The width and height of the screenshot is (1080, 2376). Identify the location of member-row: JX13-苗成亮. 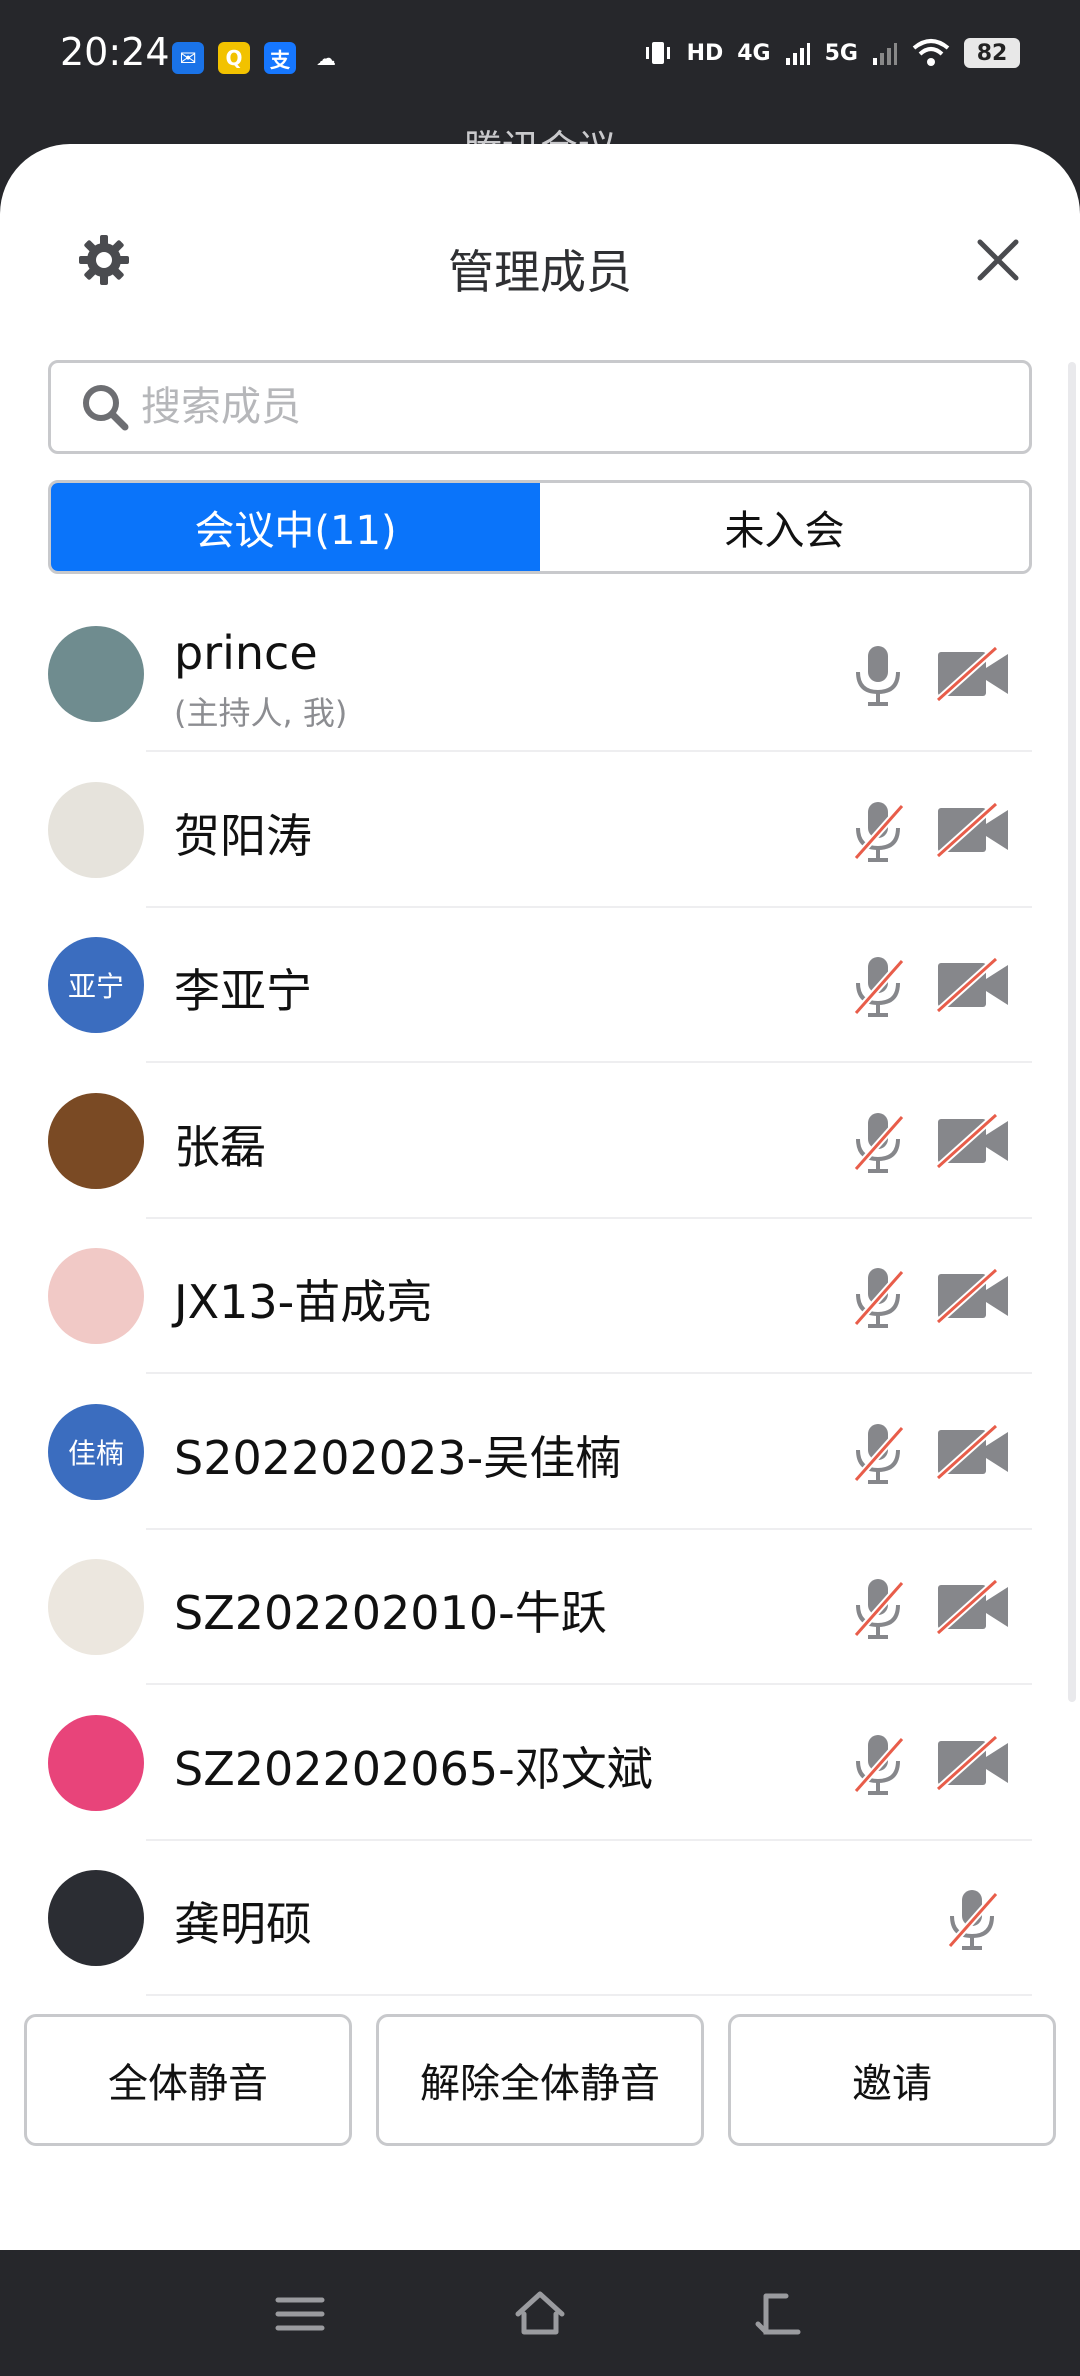
(540, 1296).